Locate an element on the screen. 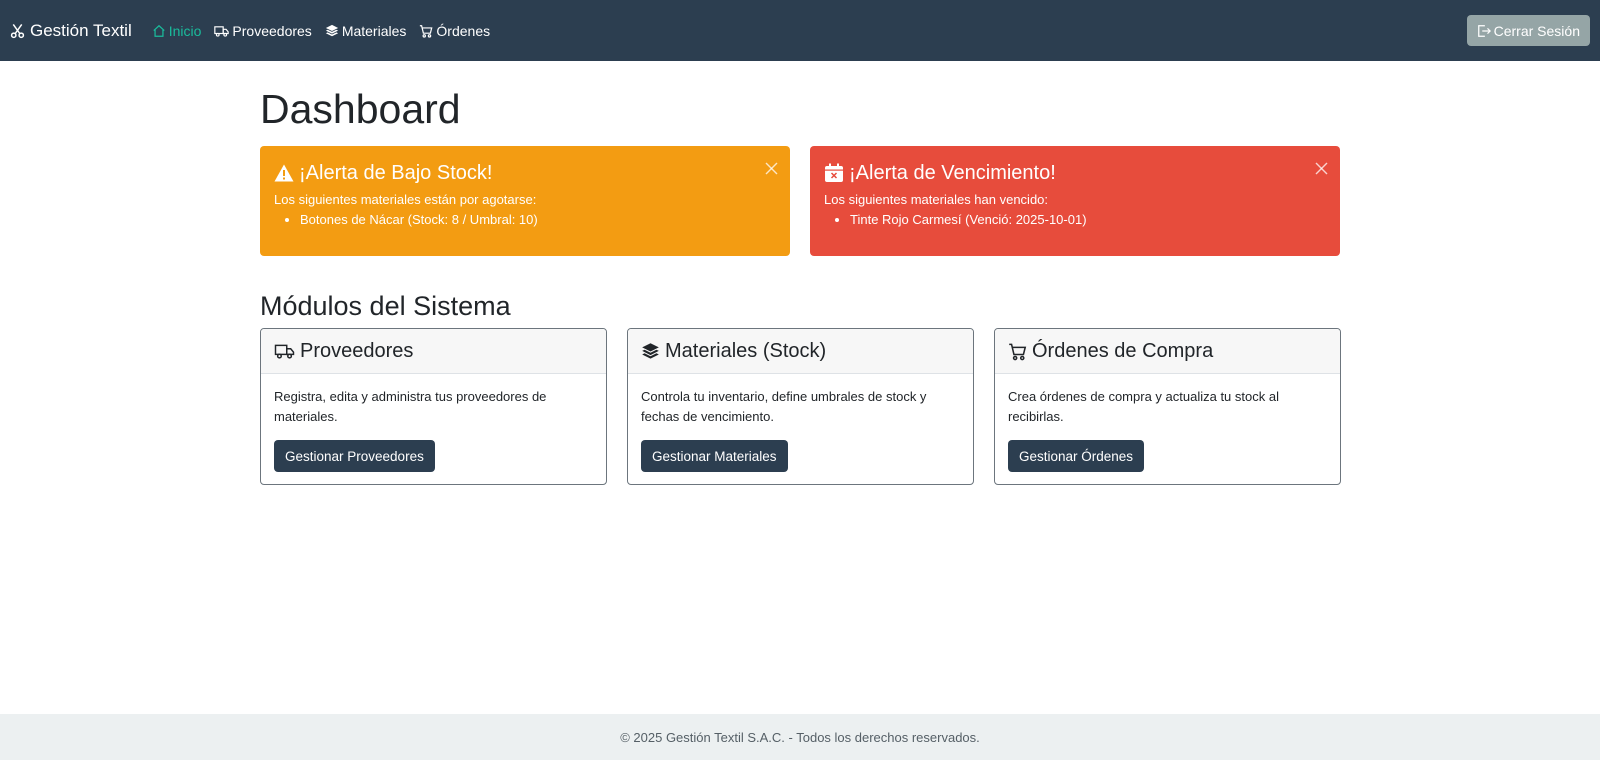 This screenshot has height=760, width=1600. nav-item-proveedores: Proveedores is located at coordinates (263, 30).